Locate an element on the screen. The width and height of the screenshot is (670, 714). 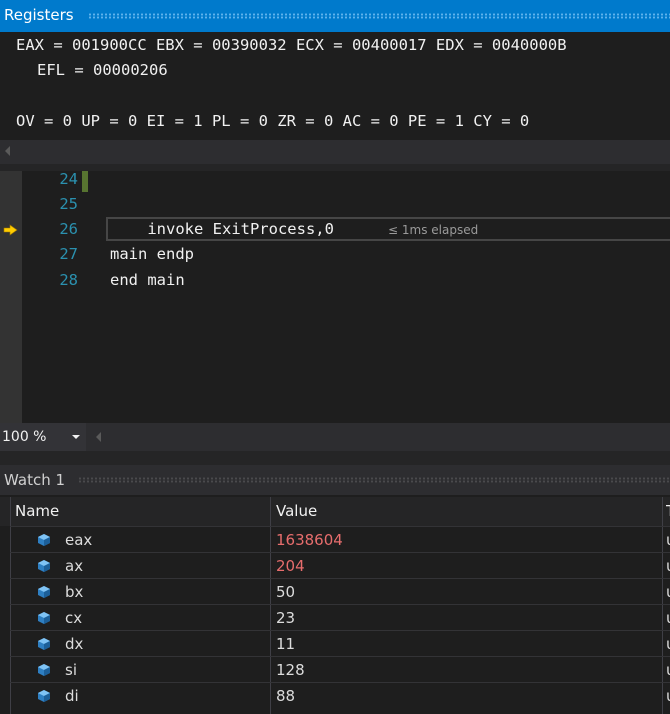
watch-row-dx: dx 11 u is located at coordinates (340, 643).